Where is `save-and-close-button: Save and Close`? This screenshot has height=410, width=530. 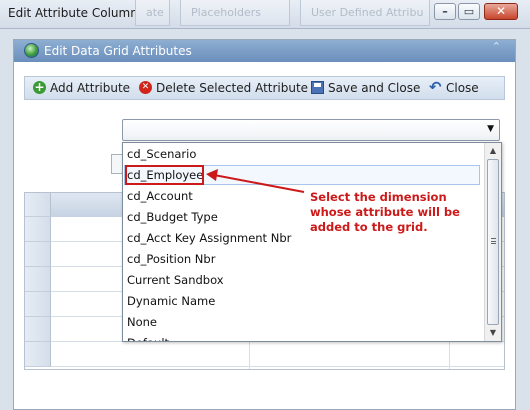 save-and-close-button: Save and Close is located at coordinates (369, 88).